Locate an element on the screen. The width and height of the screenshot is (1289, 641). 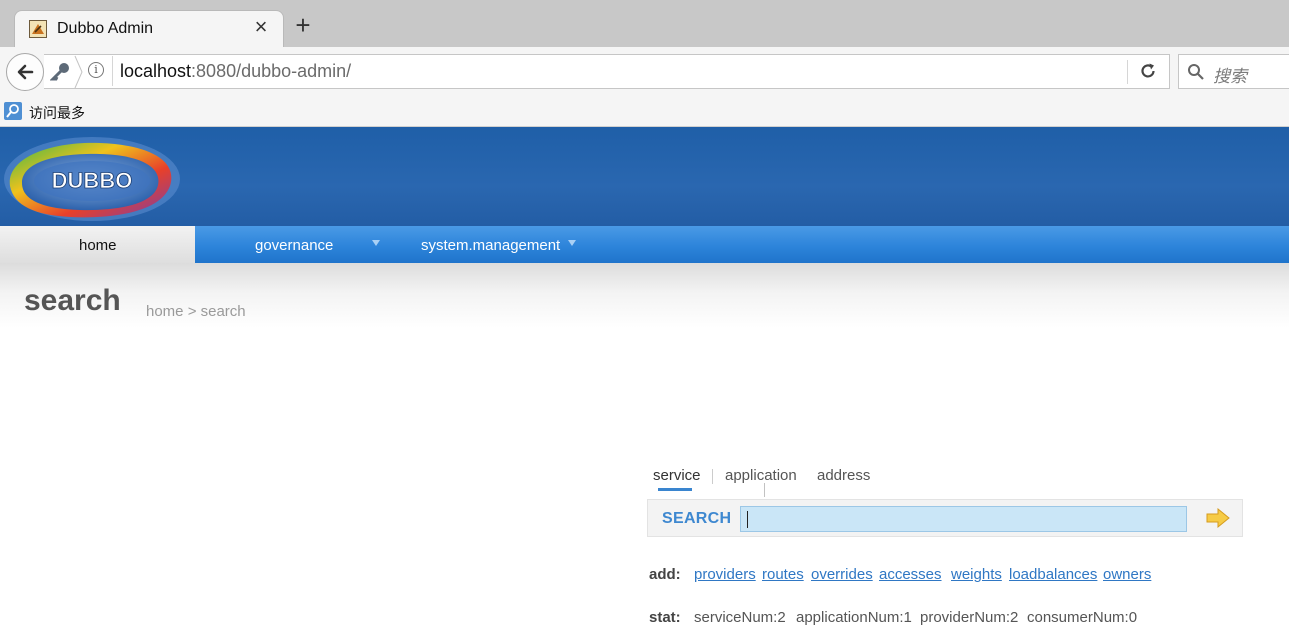
text-caret is located at coordinates (747, 519).